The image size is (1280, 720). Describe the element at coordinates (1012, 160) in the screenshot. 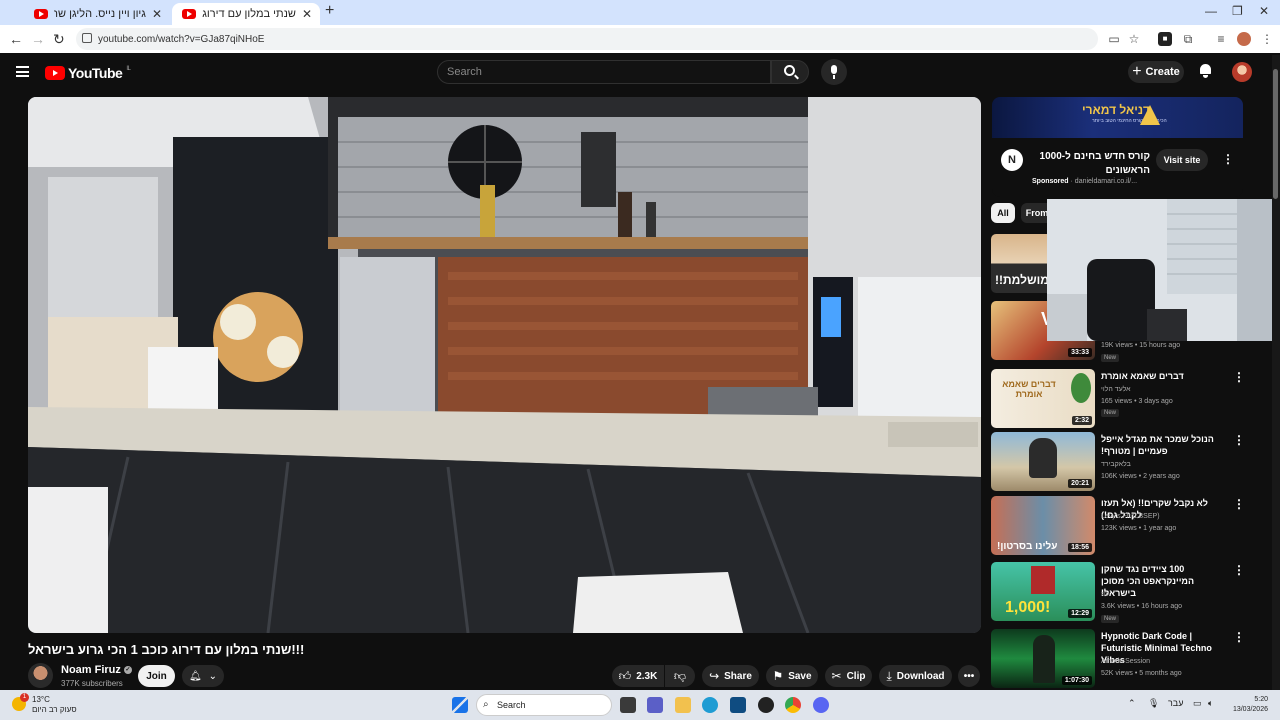

I see `advertiser-logo: N` at that location.